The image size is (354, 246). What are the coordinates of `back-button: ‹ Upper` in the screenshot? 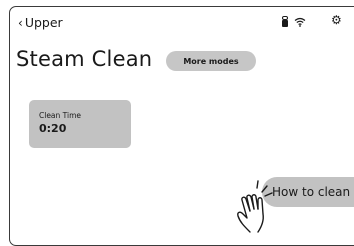 It's located at (40, 22).